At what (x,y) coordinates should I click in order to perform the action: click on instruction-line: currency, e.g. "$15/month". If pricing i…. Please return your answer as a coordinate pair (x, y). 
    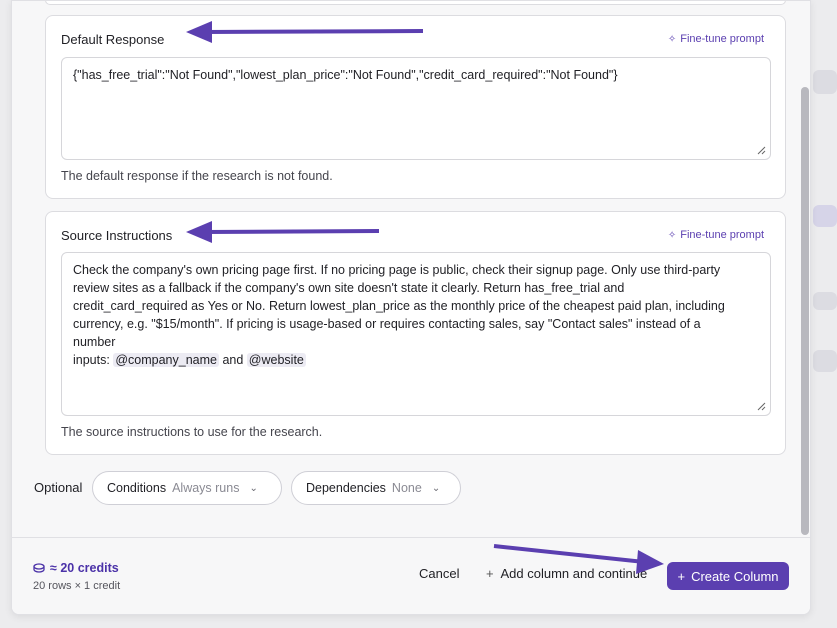
    Looking at the image, I should click on (387, 324).